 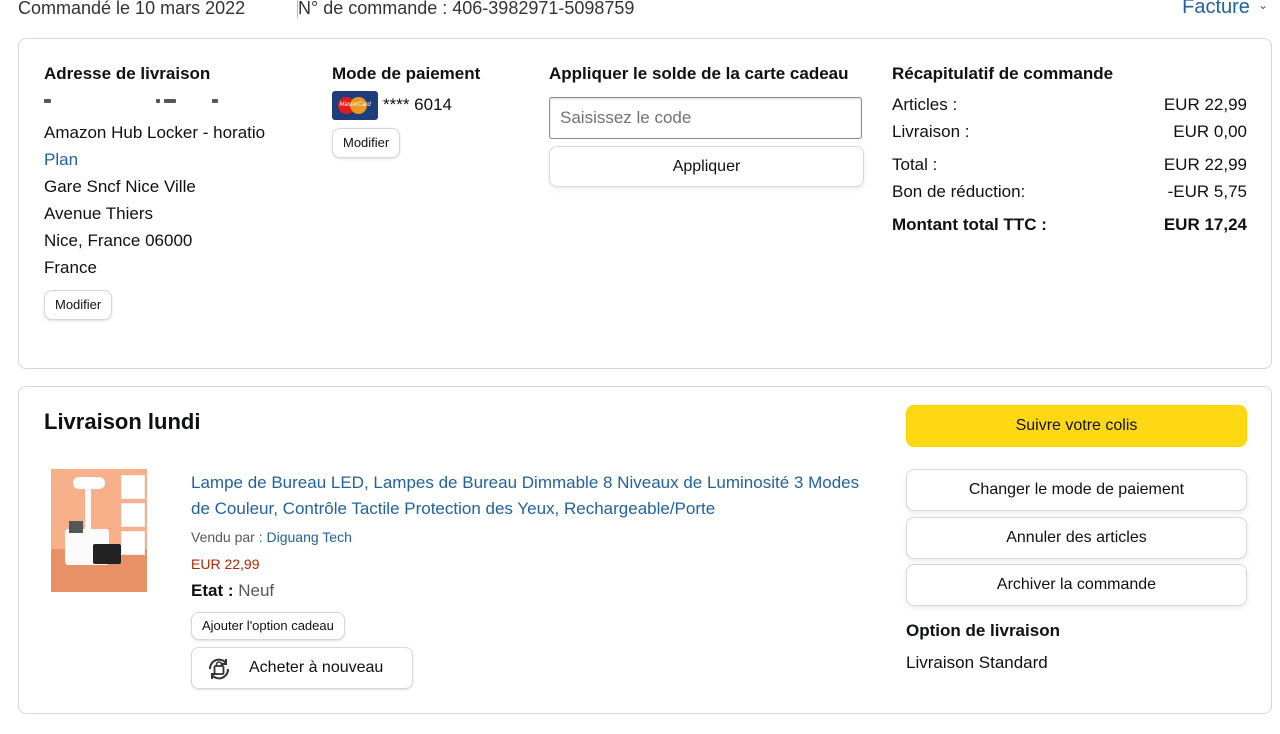 I want to click on product-image, so click(x=99, y=530).